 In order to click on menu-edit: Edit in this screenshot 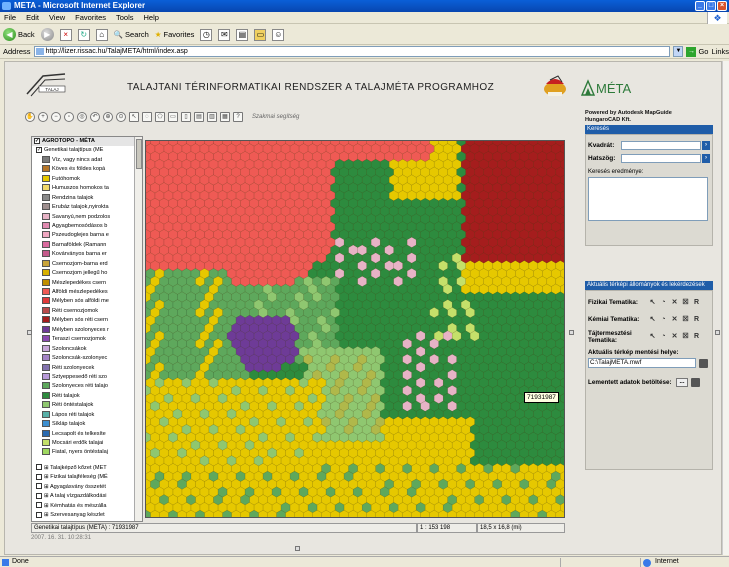, I will do `click(32, 17)`.